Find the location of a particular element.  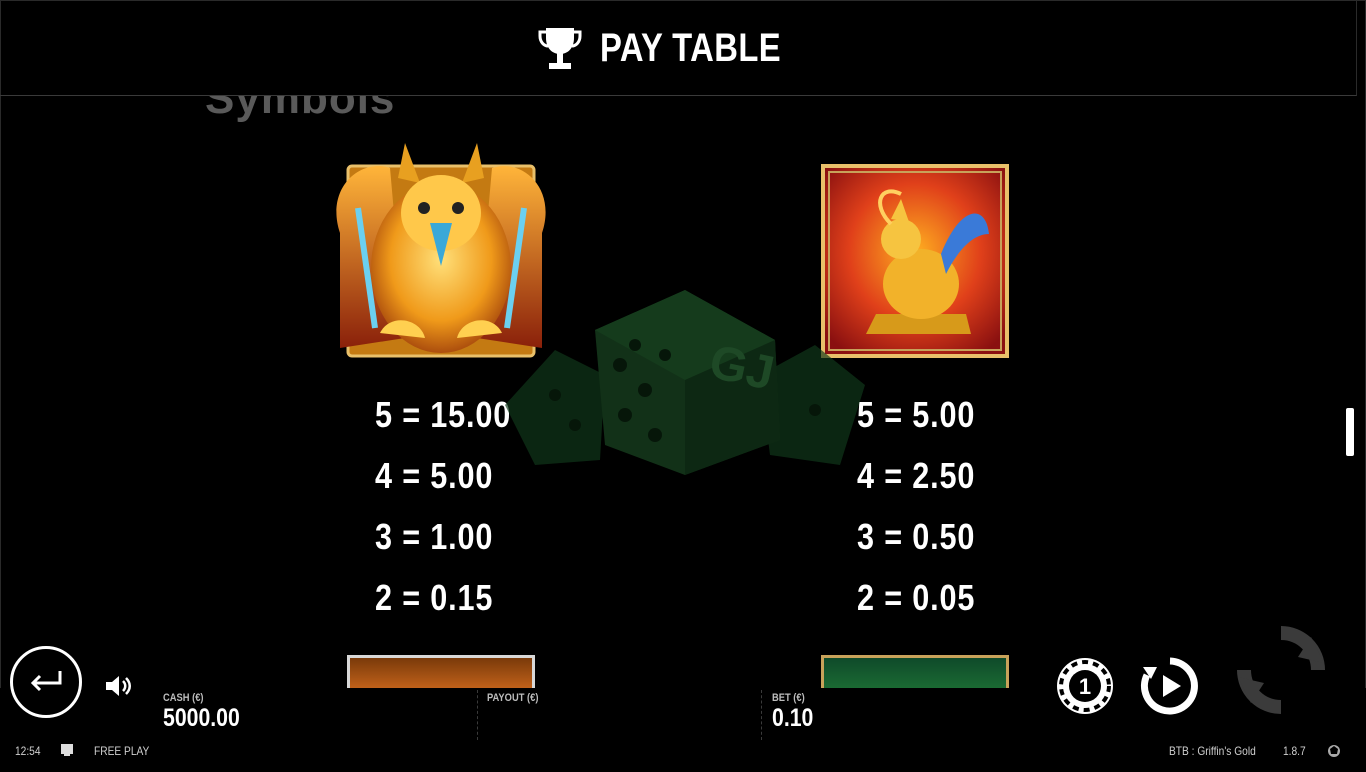

game-name: BTB : Griffin's Gold is located at coordinates (1212, 751).